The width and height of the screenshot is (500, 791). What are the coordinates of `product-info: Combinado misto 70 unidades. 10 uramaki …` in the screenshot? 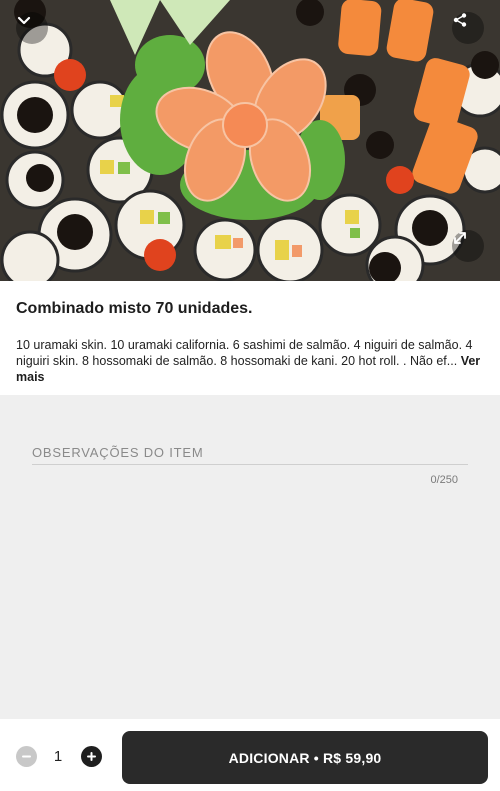 It's located at (250, 338).